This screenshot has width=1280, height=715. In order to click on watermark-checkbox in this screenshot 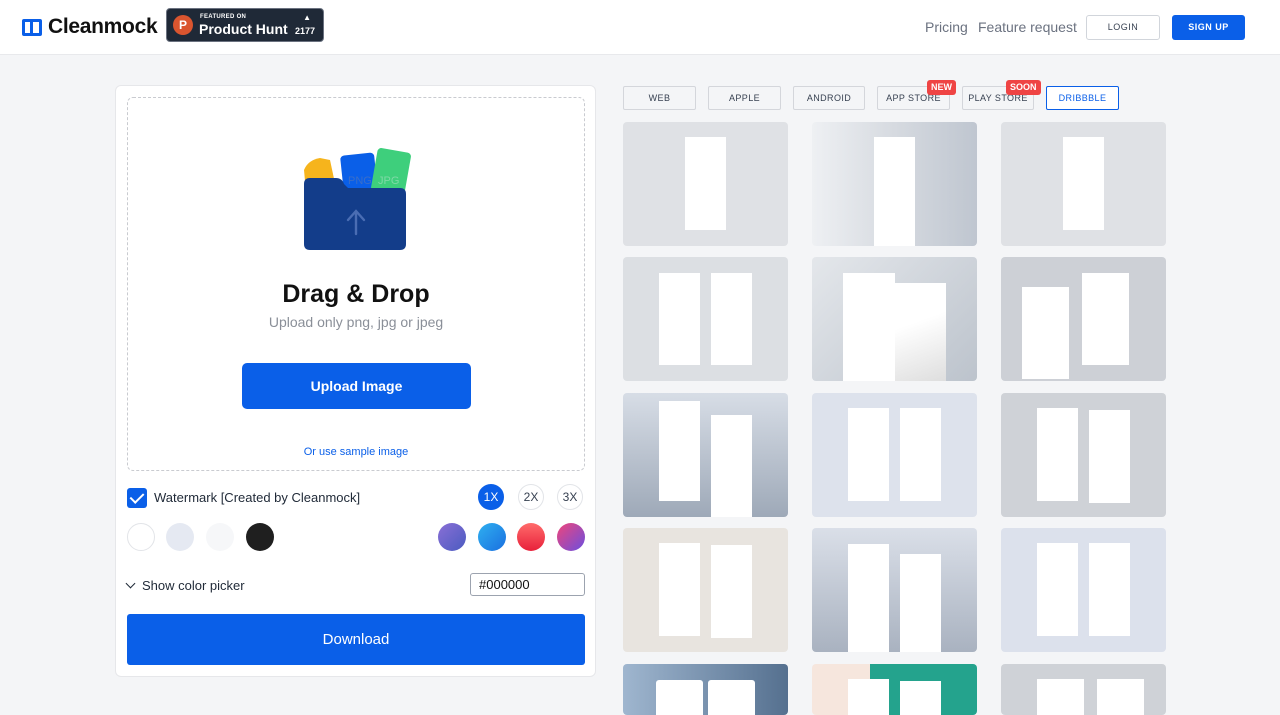, I will do `click(137, 498)`.